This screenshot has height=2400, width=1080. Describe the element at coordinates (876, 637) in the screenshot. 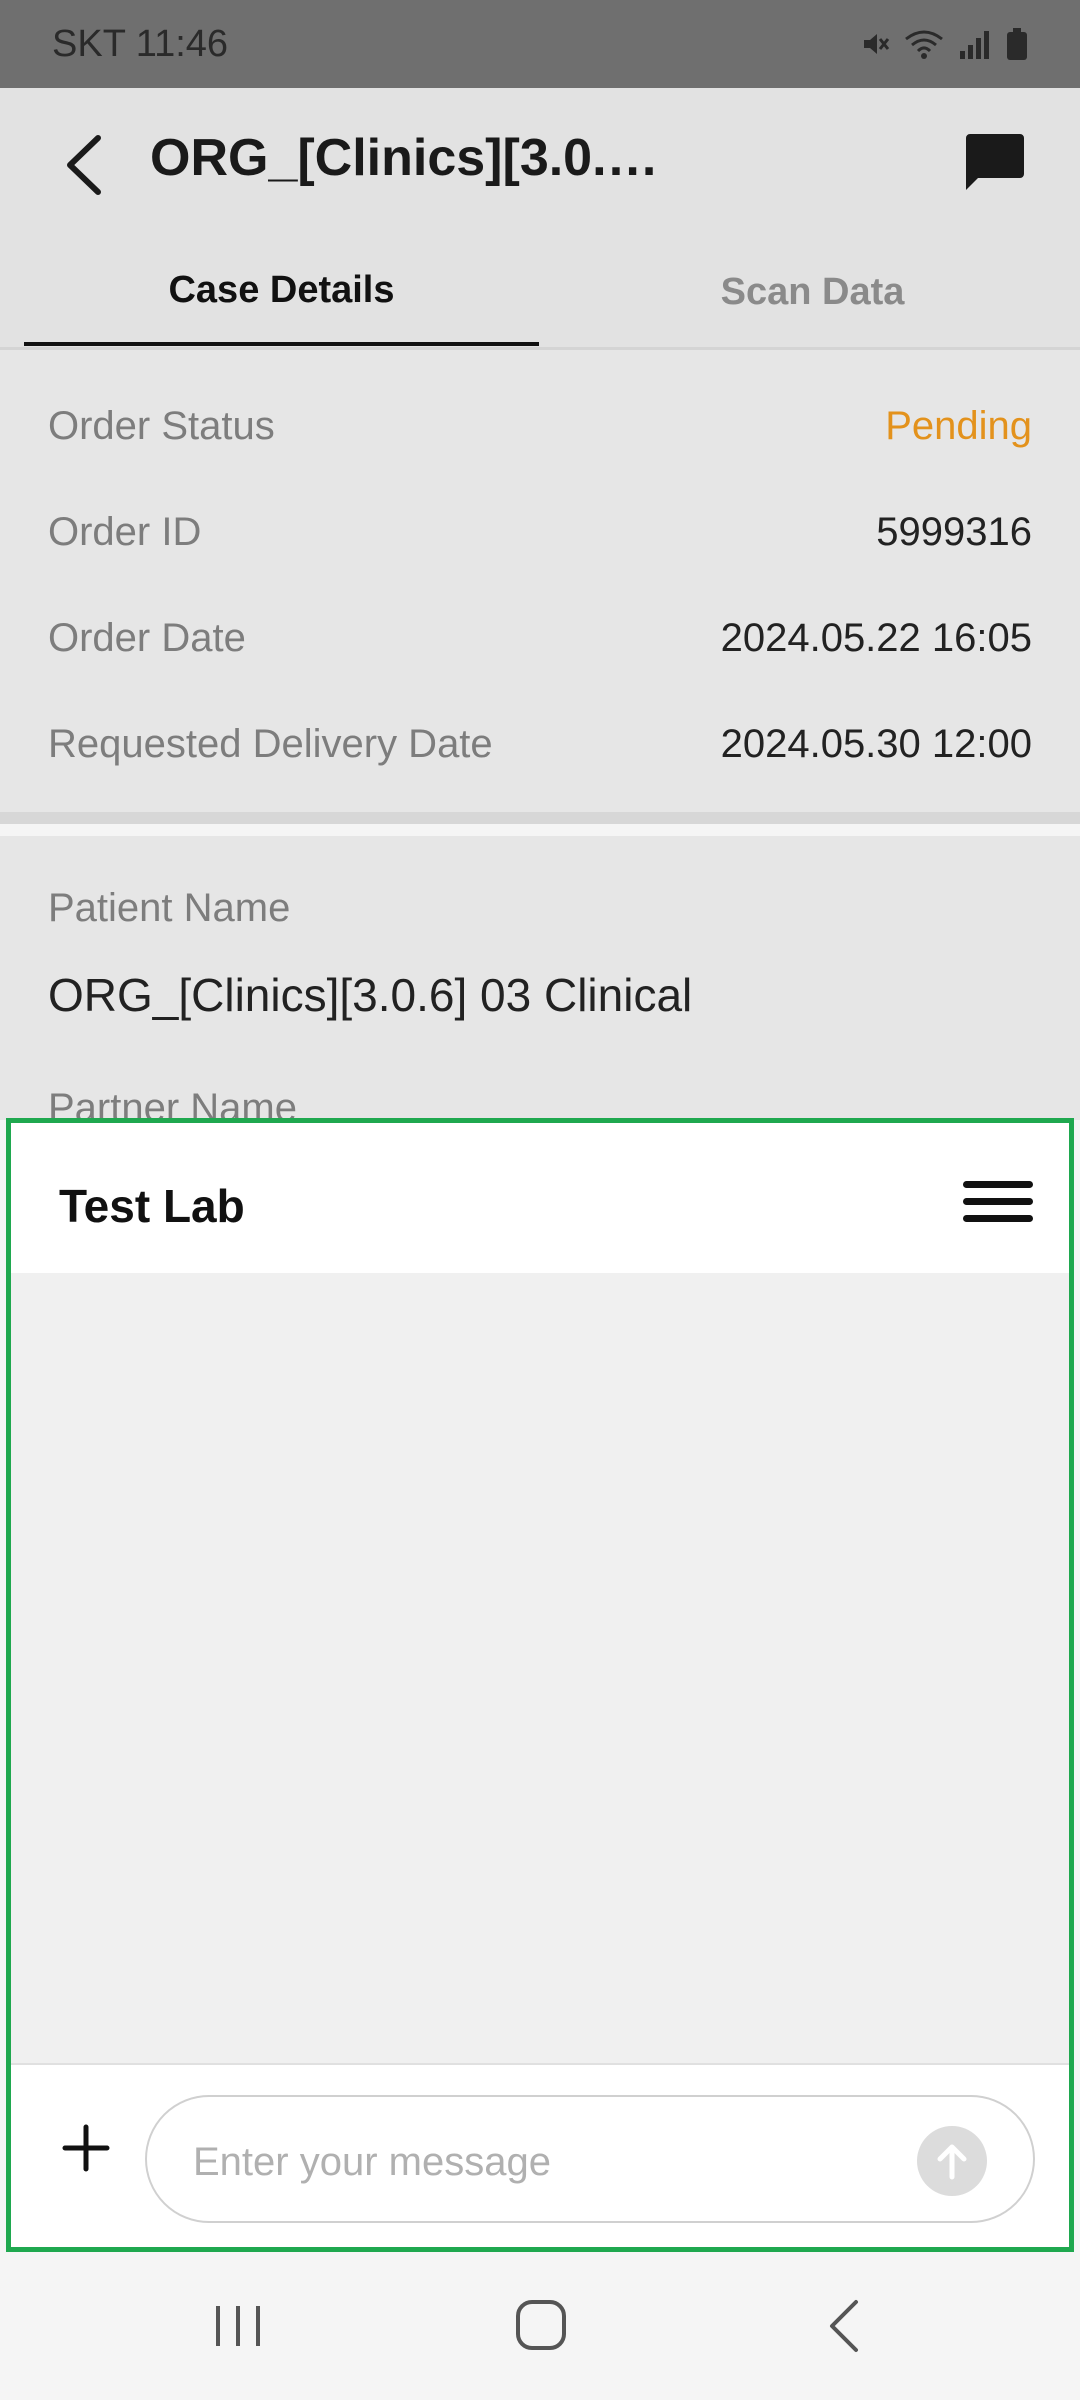

I see `order-date-value: 2024.05.22 16:05` at that location.